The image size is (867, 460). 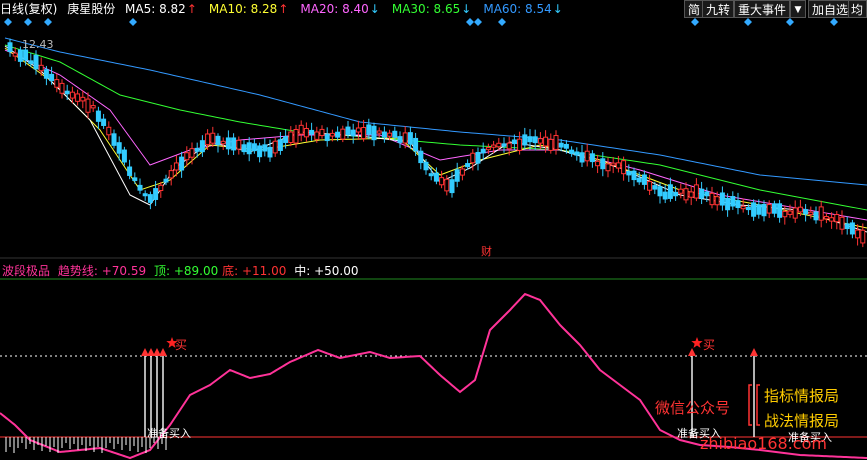 What do you see at coordinates (77, 271) in the screenshot?
I see `trend-label: 趋势线:` at bounding box center [77, 271].